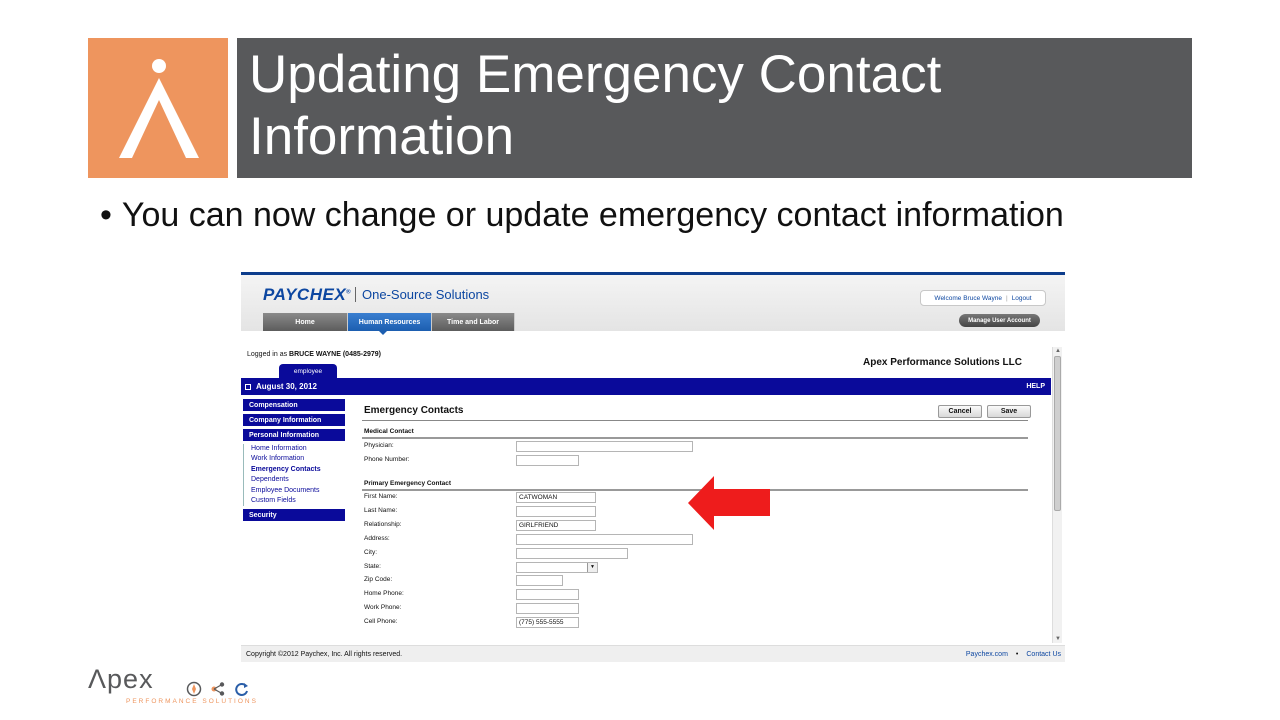  What do you see at coordinates (942, 362) in the screenshot?
I see `company-name: Apex Performance Solutions LLC` at bounding box center [942, 362].